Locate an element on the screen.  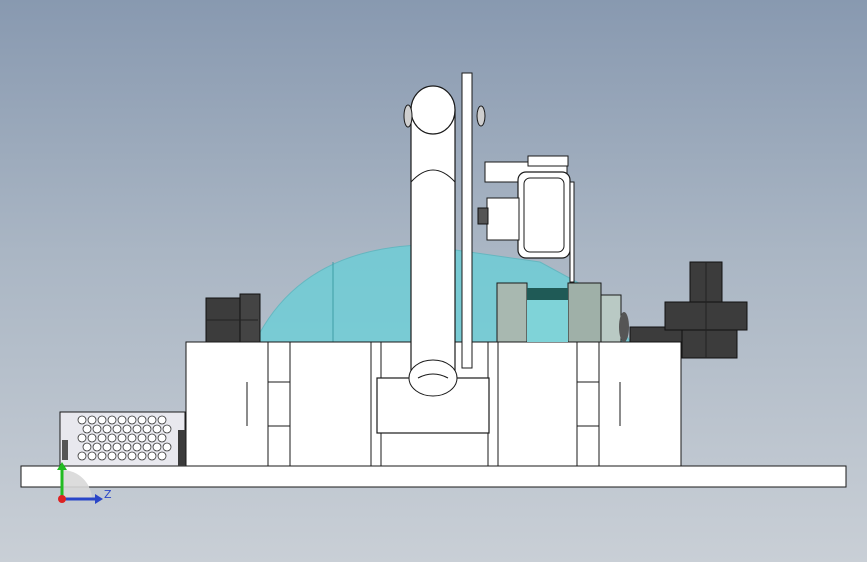
z-axis-label: Z is located at coordinates (108, 494).